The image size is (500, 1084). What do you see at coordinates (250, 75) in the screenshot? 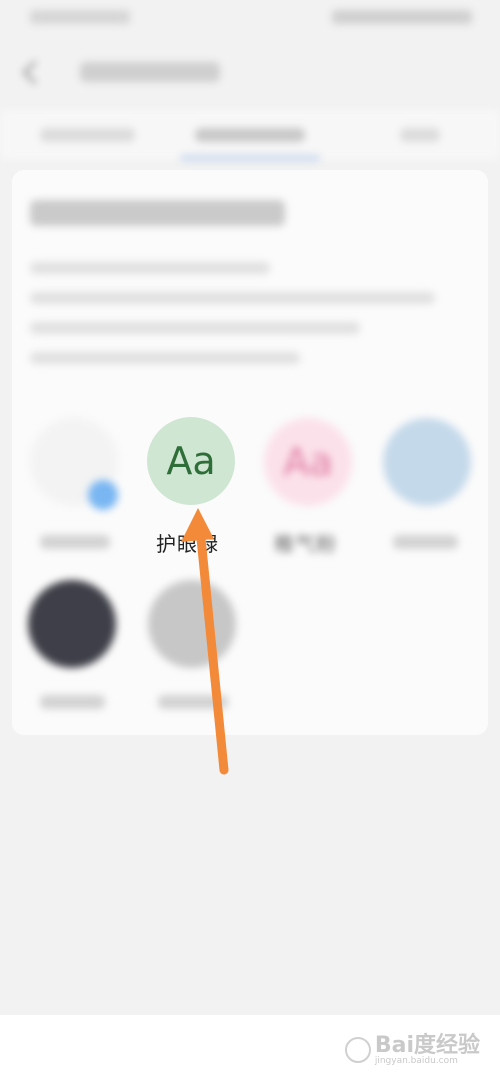
I see `top-app-bar` at bounding box center [250, 75].